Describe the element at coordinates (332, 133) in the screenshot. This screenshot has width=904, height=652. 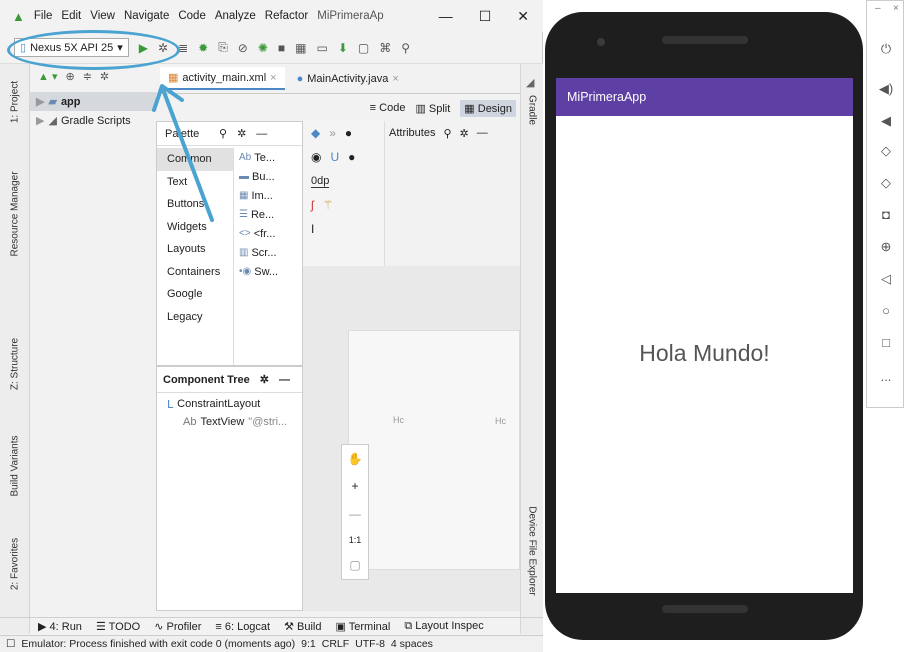
I see `expand-icon: »` at that location.